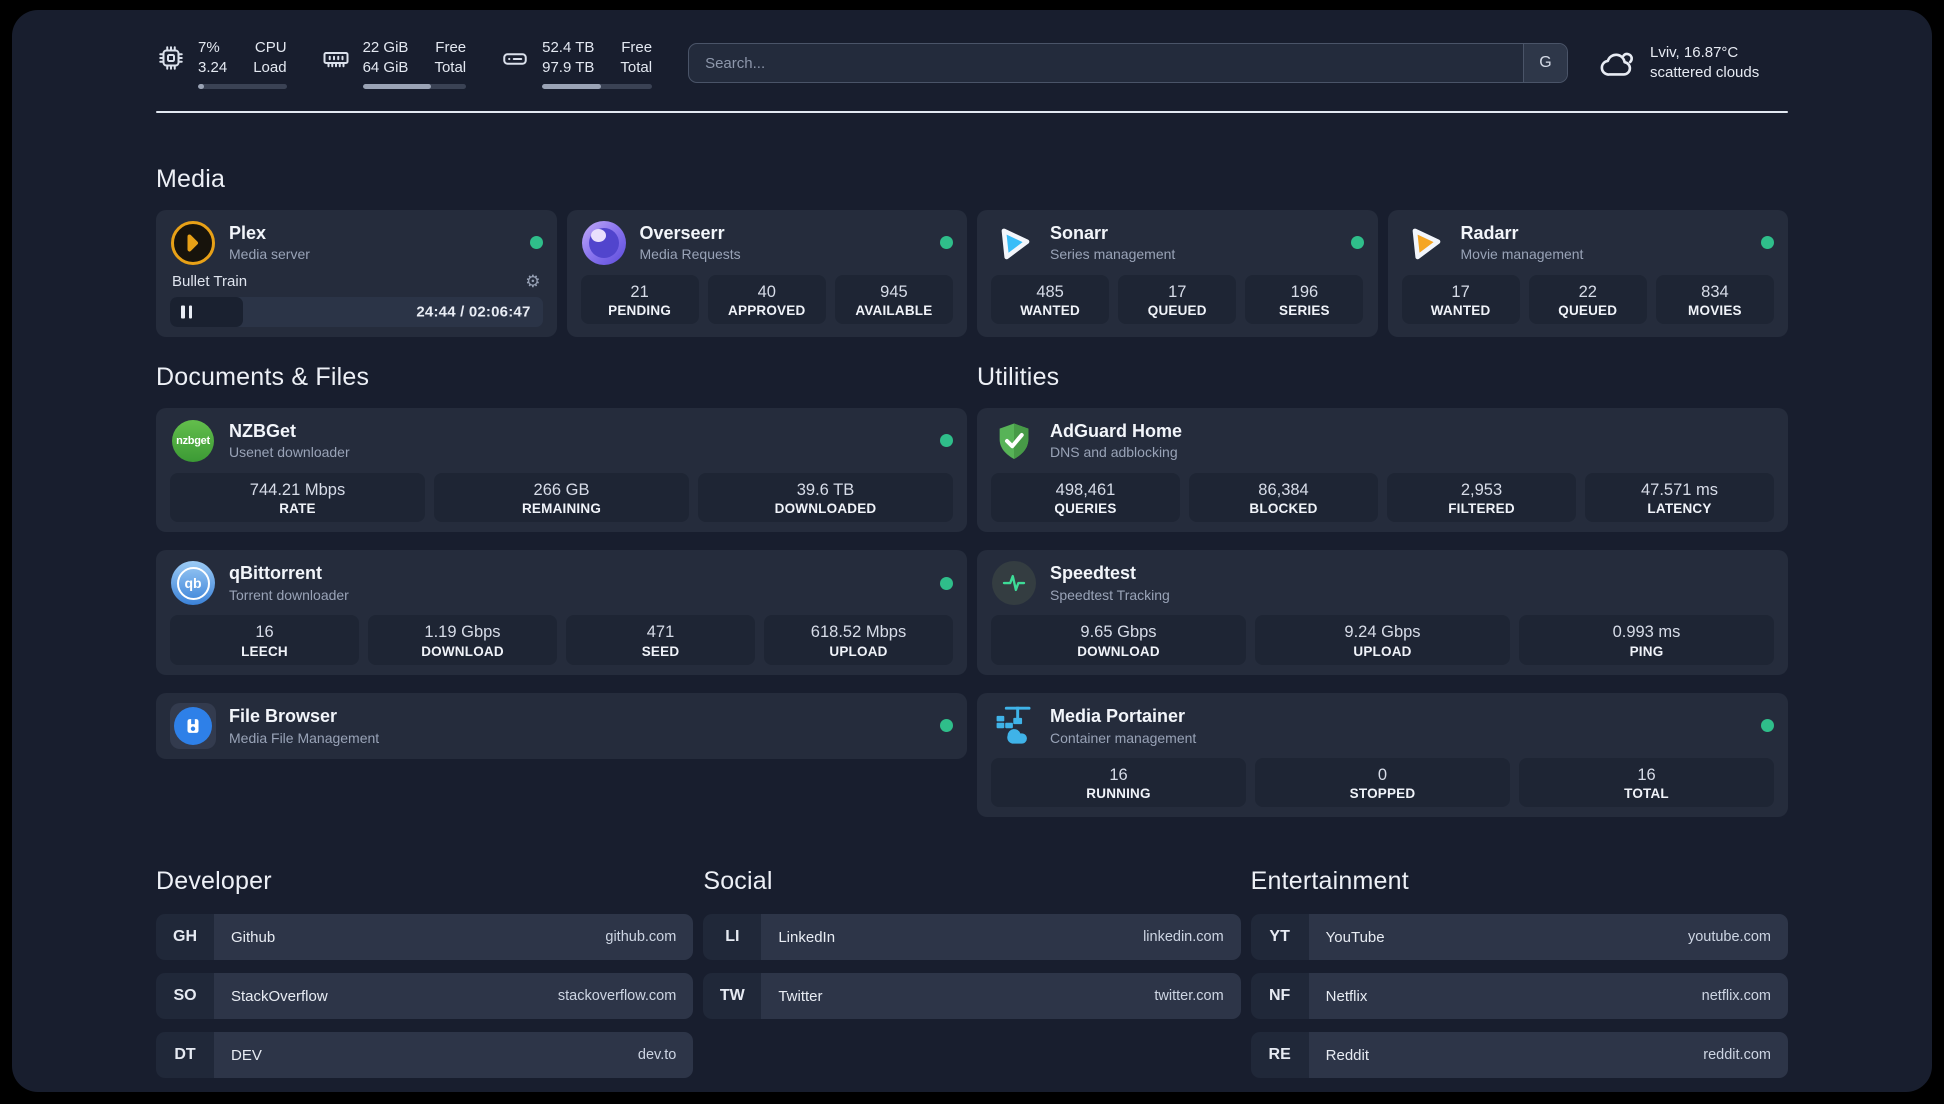 This screenshot has width=1944, height=1104. Describe the element at coordinates (1014, 243) in the screenshot. I see `sonarr-icon` at that location.